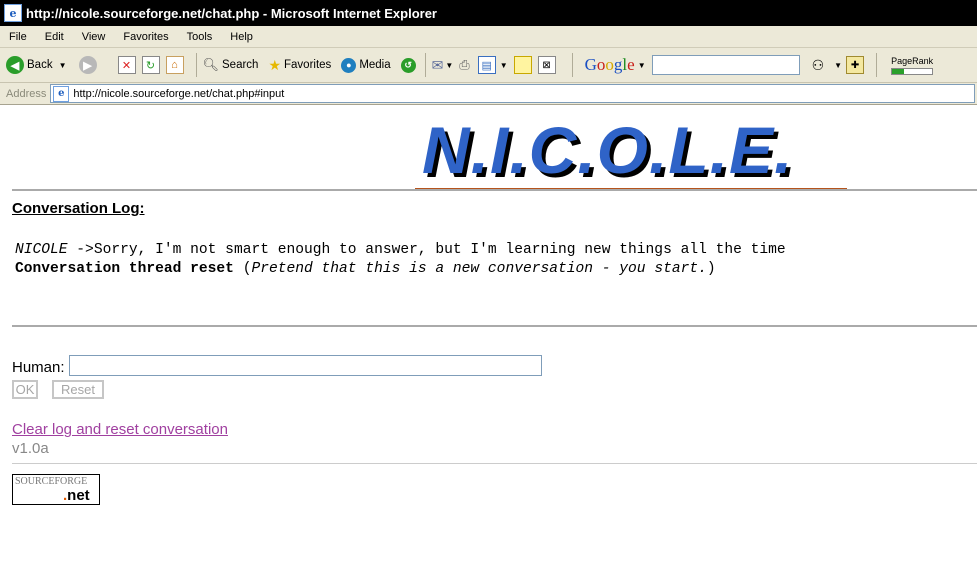 The width and height of the screenshot is (977, 575). I want to click on print-button: ⎙, so click(468, 65).